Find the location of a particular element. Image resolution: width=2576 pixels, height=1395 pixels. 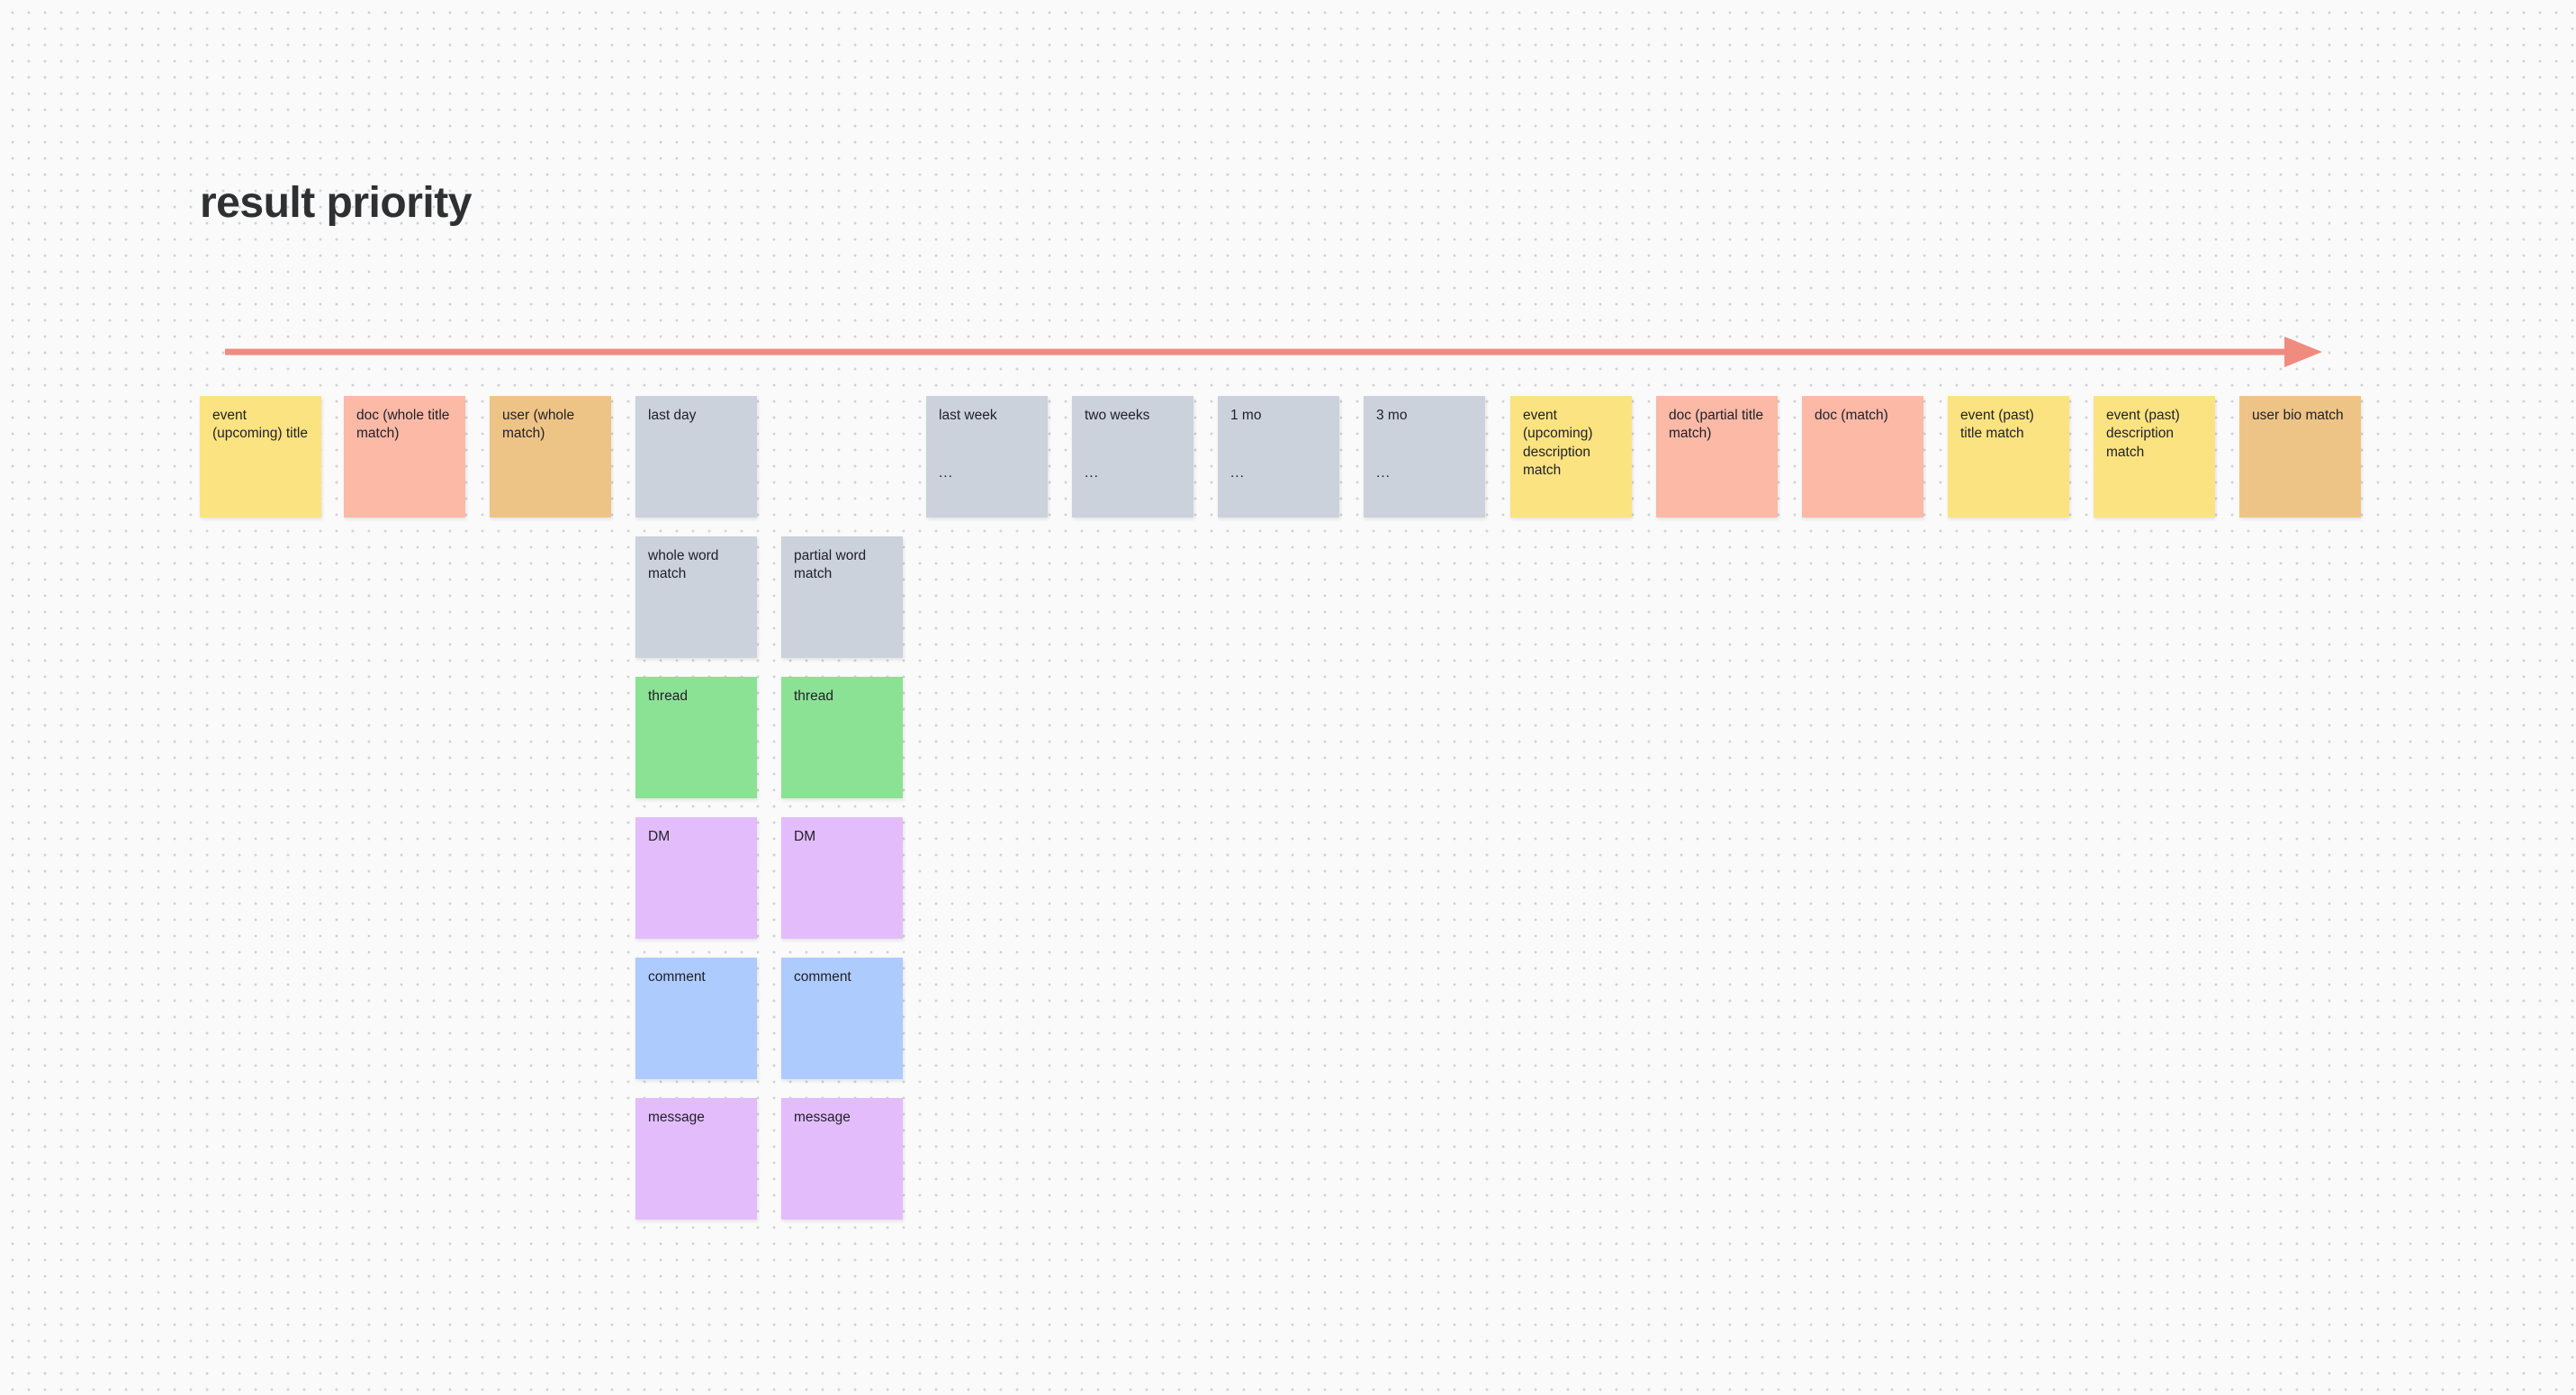

sticky-note-label: doc (partial title match) is located at coordinates (1716, 425).